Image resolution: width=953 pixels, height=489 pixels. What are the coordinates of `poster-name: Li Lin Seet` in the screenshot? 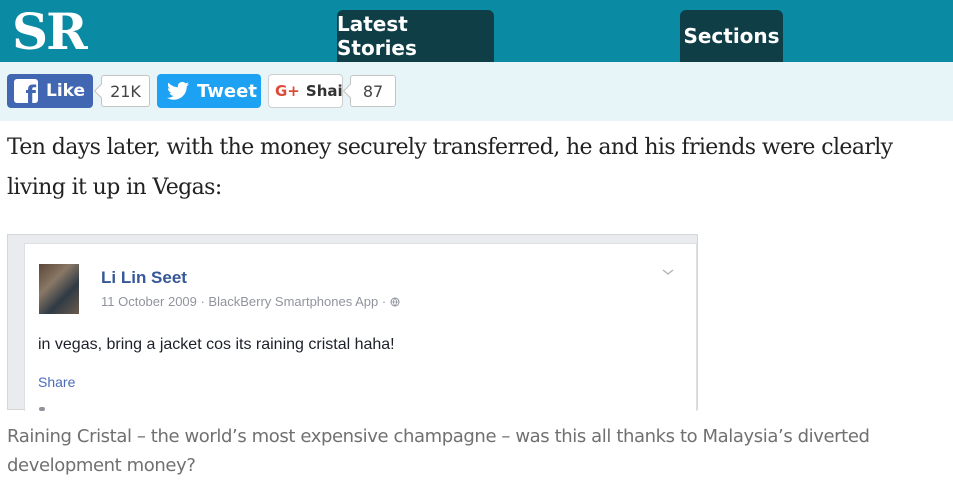 It's located at (144, 277).